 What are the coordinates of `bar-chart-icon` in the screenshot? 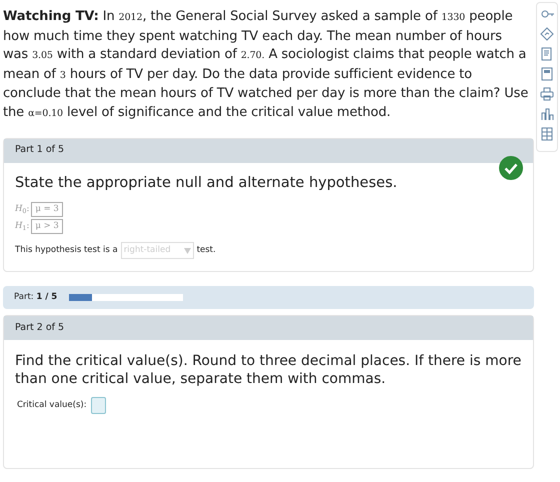 It's located at (547, 114).